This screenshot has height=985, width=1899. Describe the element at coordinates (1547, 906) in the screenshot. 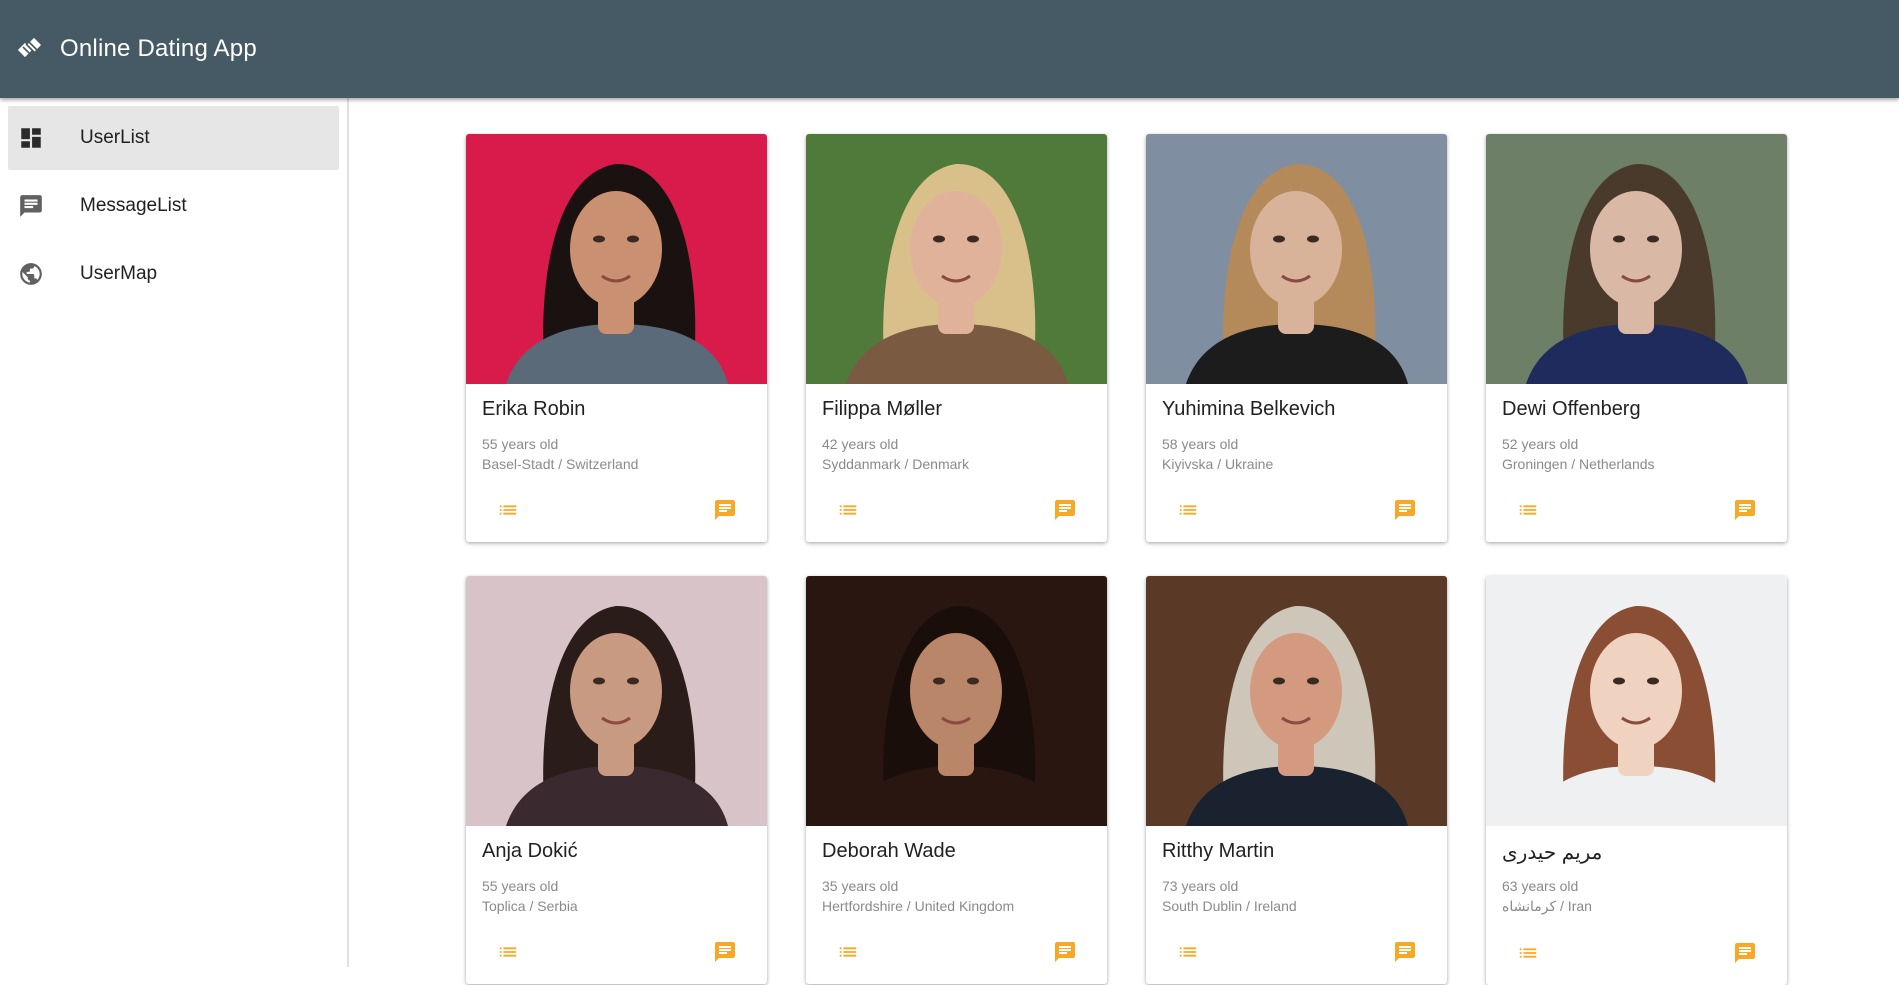

I see `user-location: کرمانشاه / Iran` at that location.